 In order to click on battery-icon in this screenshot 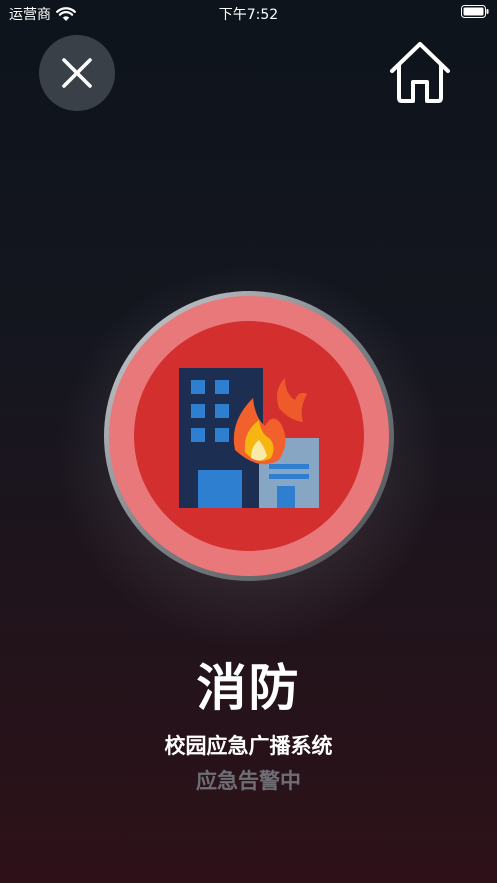, I will do `click(475, 11)`.